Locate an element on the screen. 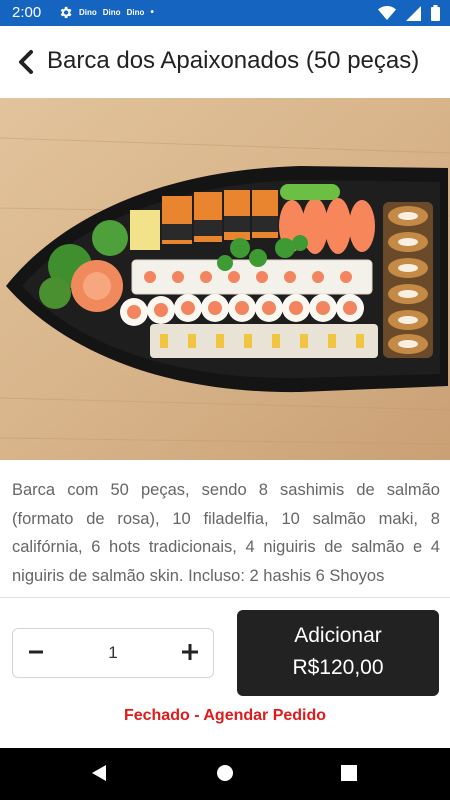  status-right-icons is located at coordinates (409, 13).